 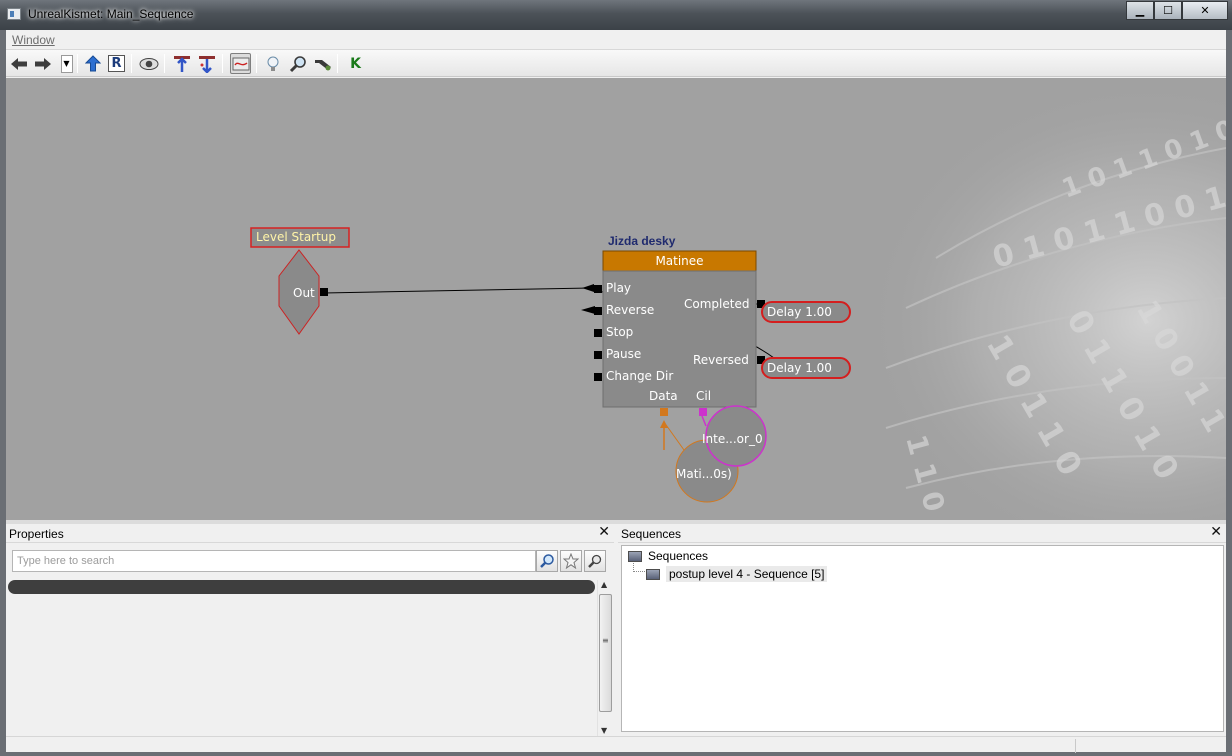 I want to click on cil-var-connector, so click(x=703, y=412).